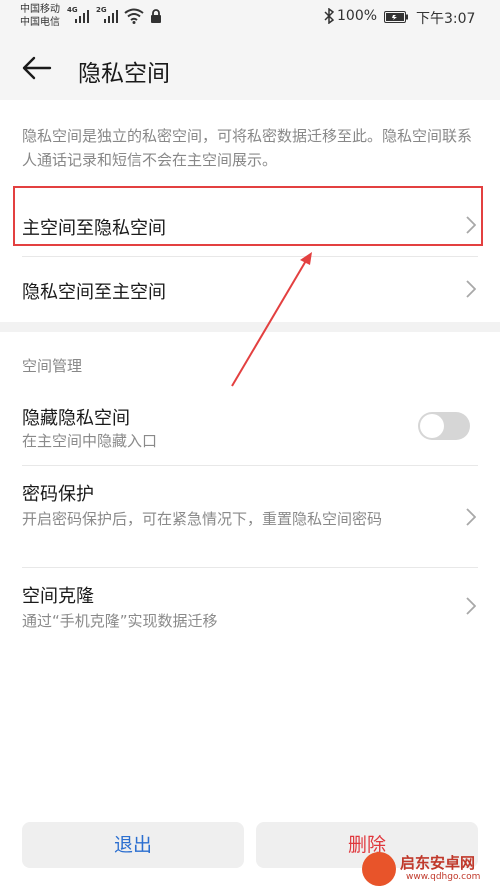 The width and height of the screenshot is (500, 889). What do you see at coordinates (58, 494) in the screenshot?
I see `password-protection-label: 密码保护` at bounding box center [58, 494].